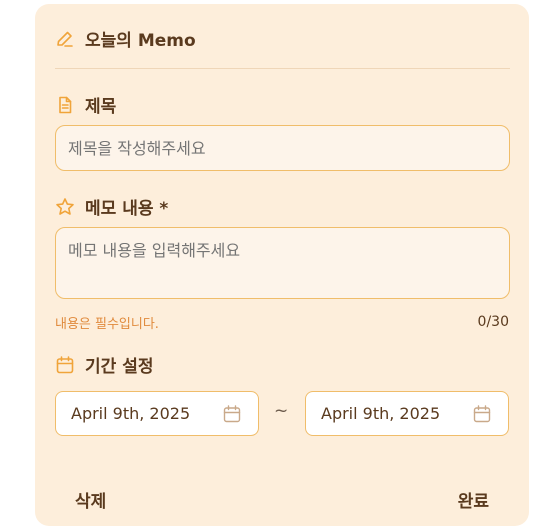 Image resolution: width=545 pixels, height=527 pixels. What do you see at coordinates (107, 324) in the screenshot?
I see `content-error-message: 내용은 필수입니다.` at bounding box center [107, 324].